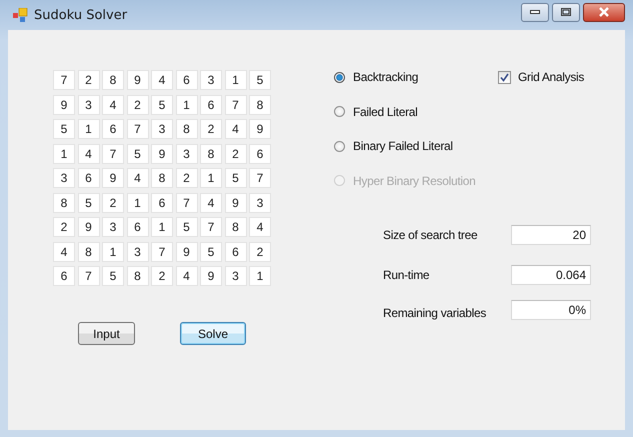 The height and width of the screenshot is (437, 633). I want to click on solve-button: Solve, so click(213, 333).